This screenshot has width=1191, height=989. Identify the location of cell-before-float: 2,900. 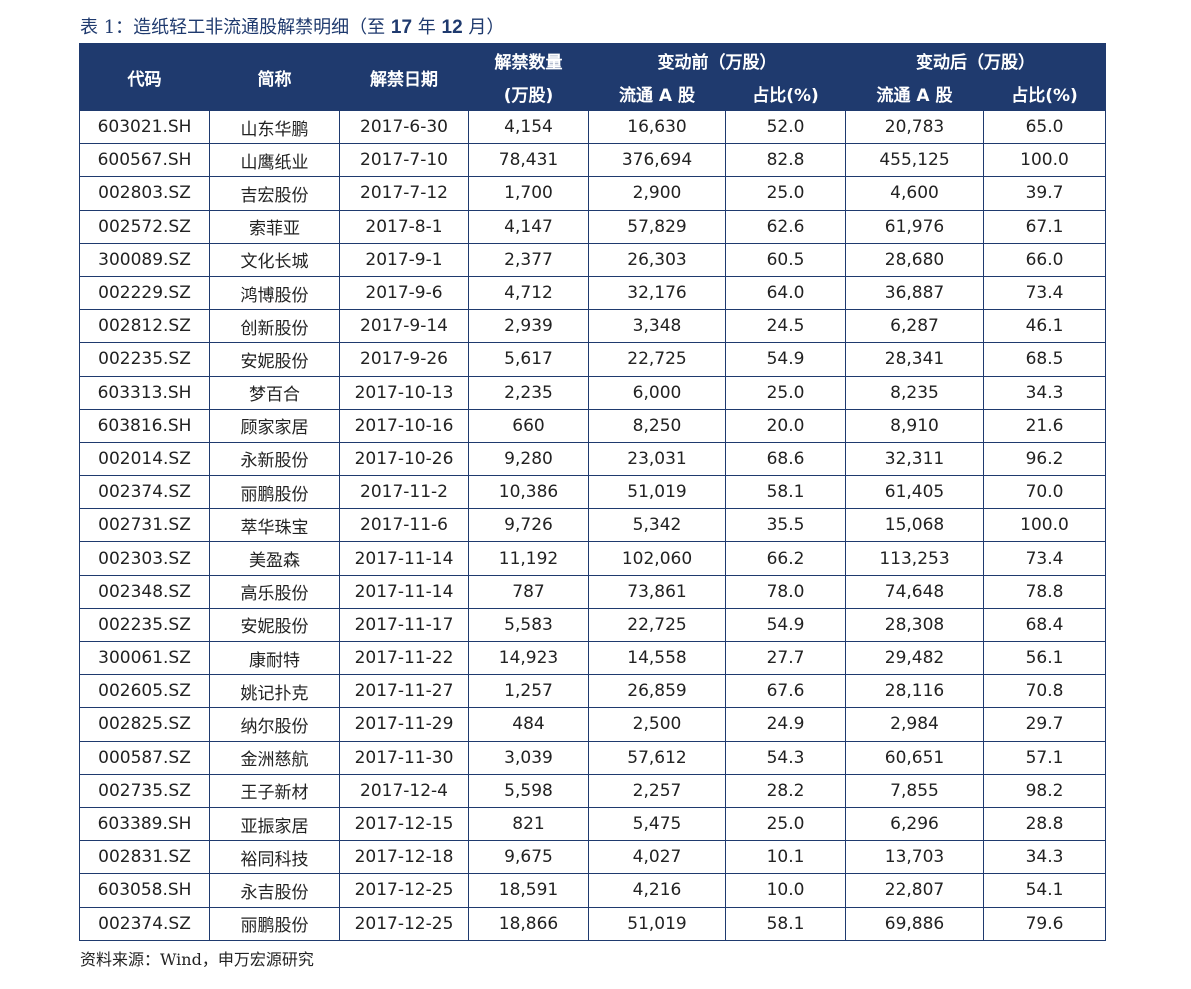
(657, 193).